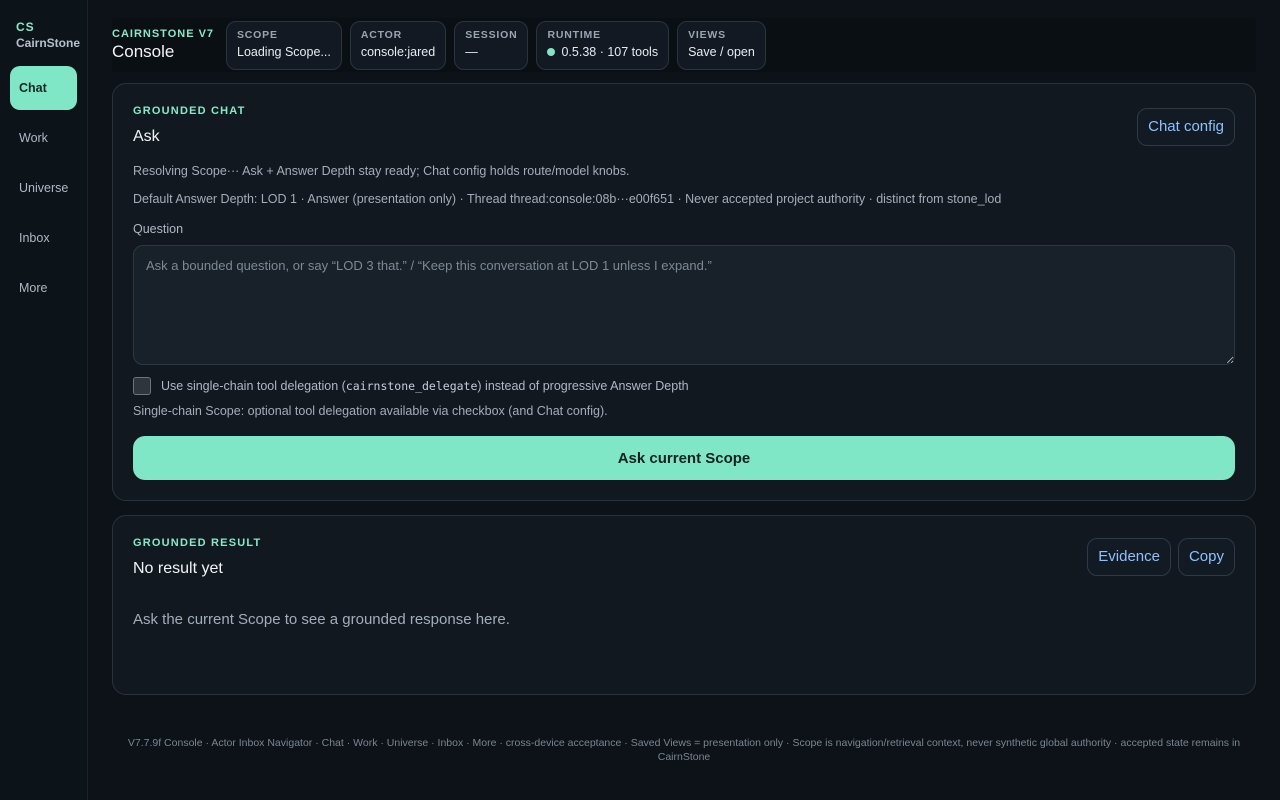  What do you see at coordinates (610, 51) in the screenshot?
I see `runtime-chip-value: 0.5.38 · 107 tools` at bounding box center [610, 51].